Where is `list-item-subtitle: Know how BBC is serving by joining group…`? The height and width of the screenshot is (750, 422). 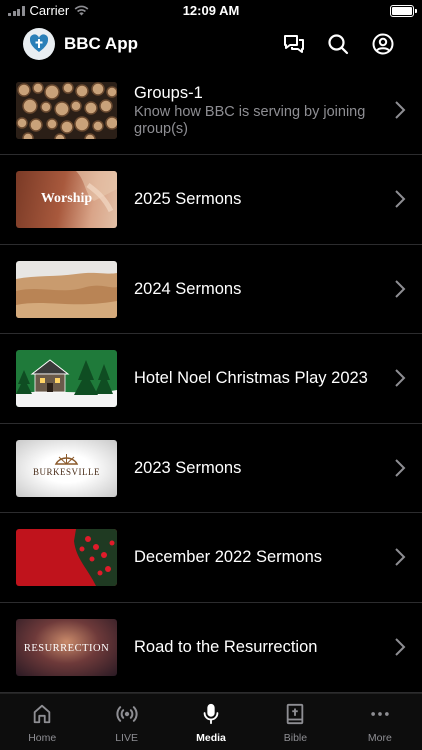
list-item-subtitle: Know how BBC is serving by joining group… is located at coordinates (250, 120).